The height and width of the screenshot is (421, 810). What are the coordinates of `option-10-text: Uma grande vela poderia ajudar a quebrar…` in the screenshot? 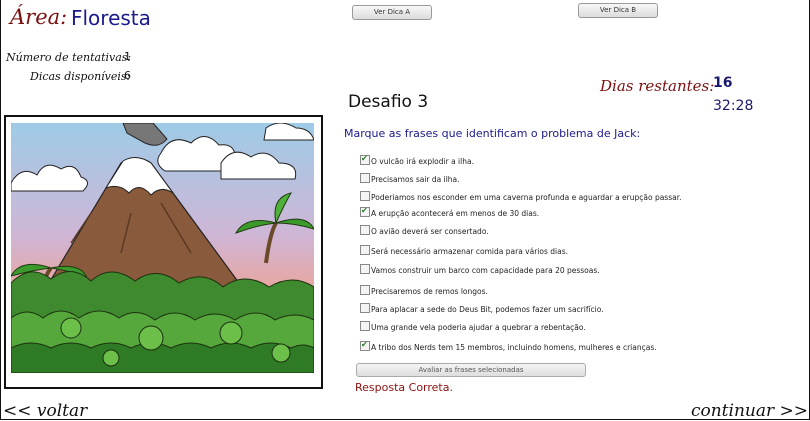 It's located at (478, 327).